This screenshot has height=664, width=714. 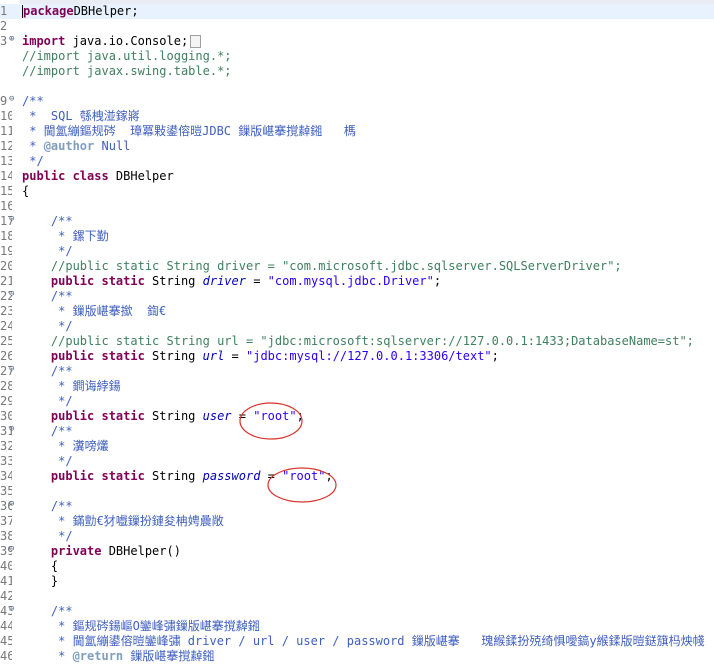 What do you see at coordinates (357, 551) in the screenshot?
I see `code-line: 39 ⊖ private DBHelper()` at bounding box center [357, 551].